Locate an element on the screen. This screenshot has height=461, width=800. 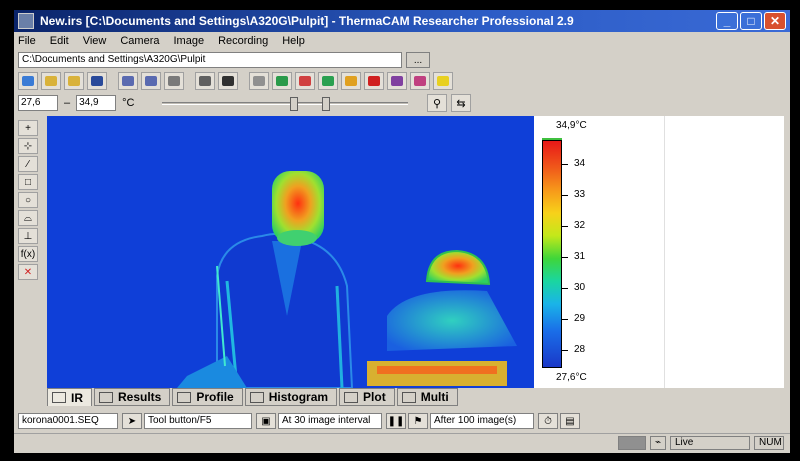
help-icon is located at coordinates (443, 81).